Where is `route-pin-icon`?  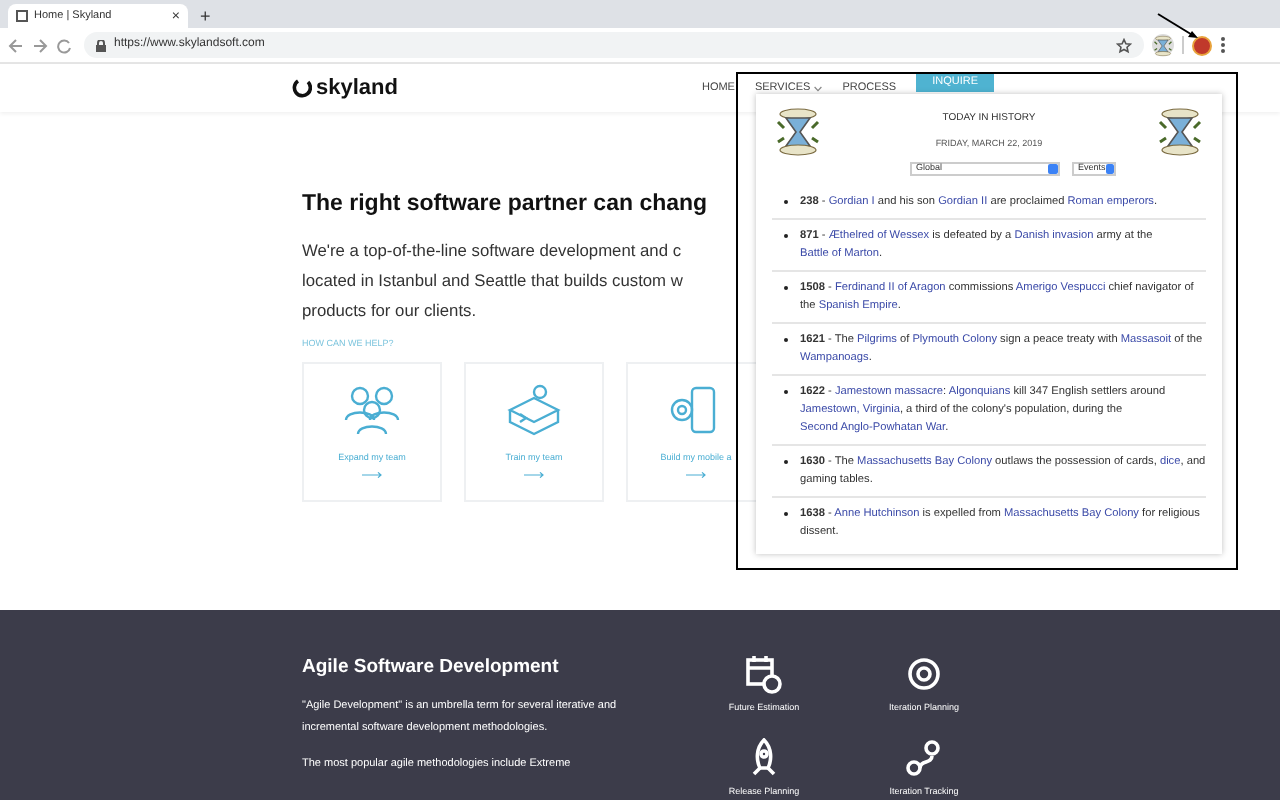 route-pin-icon is located at coordinates (924, 757).